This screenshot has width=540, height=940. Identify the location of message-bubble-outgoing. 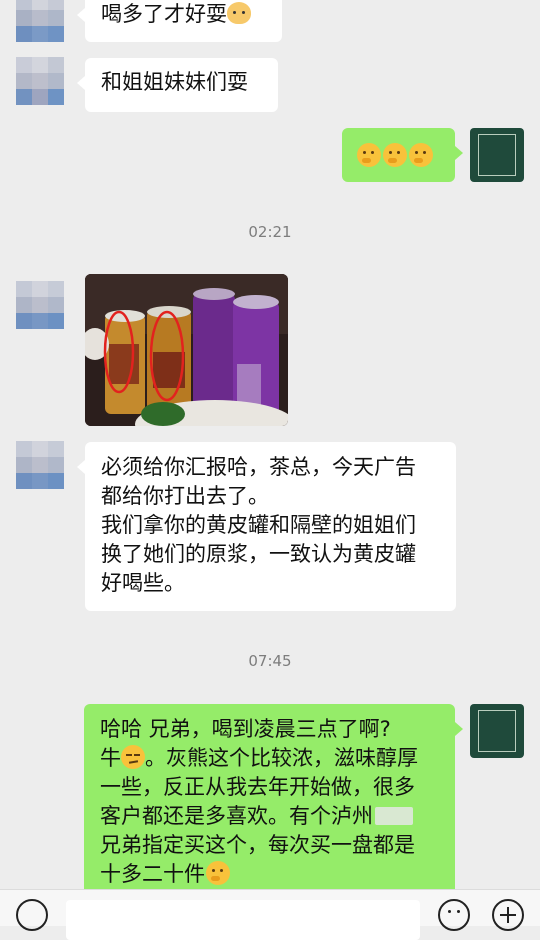
(402, 155).